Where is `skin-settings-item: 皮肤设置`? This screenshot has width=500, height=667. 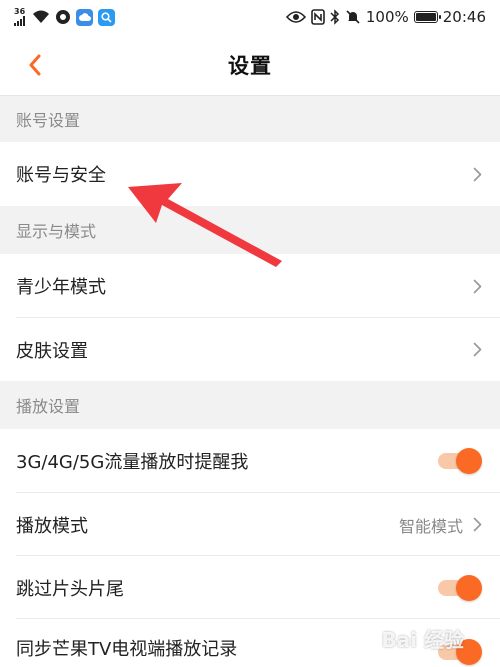
skin-settings-item: 皮肤设置 is located at coordinates (250, 349).